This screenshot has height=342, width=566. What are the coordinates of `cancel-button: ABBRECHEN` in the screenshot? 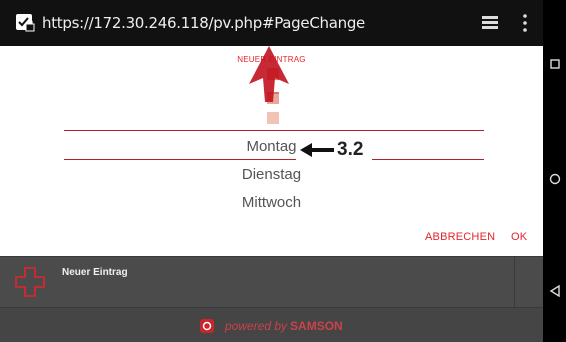 It's located at (460, 237).